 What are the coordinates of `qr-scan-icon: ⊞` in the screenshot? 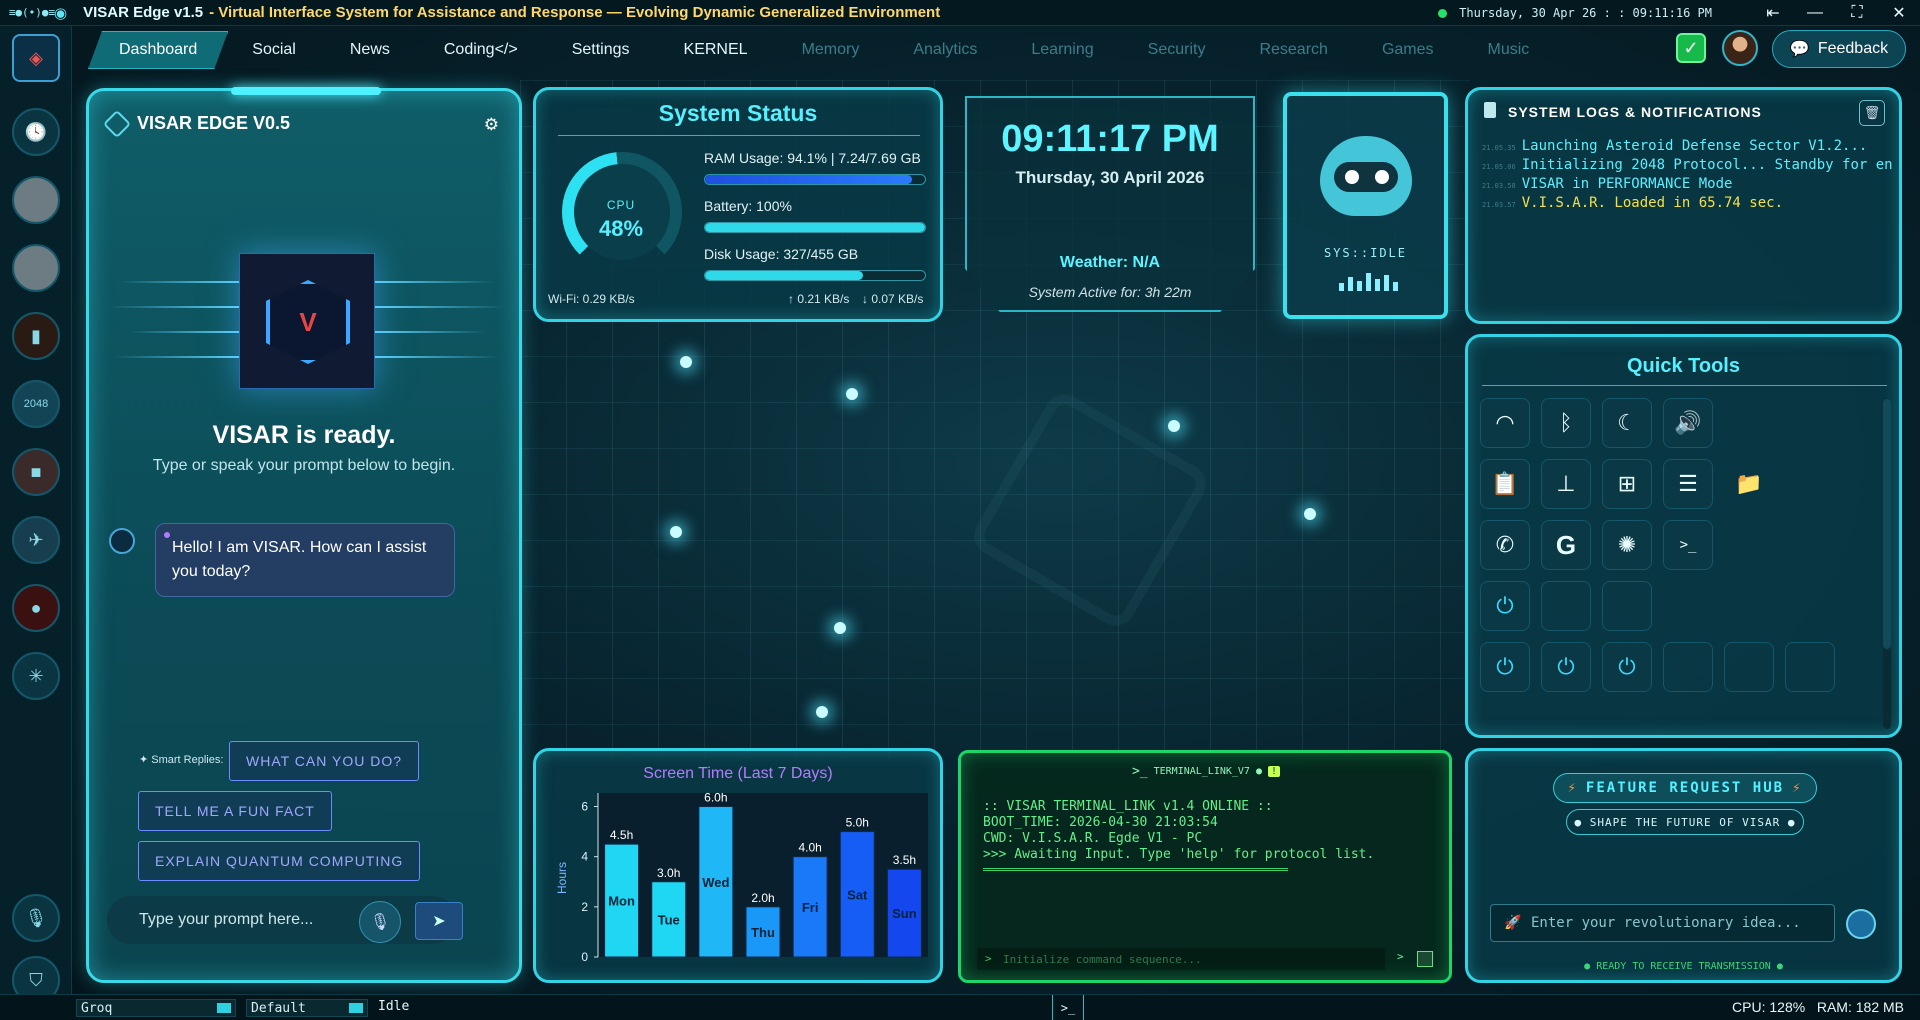 It's located at (1627, 484).